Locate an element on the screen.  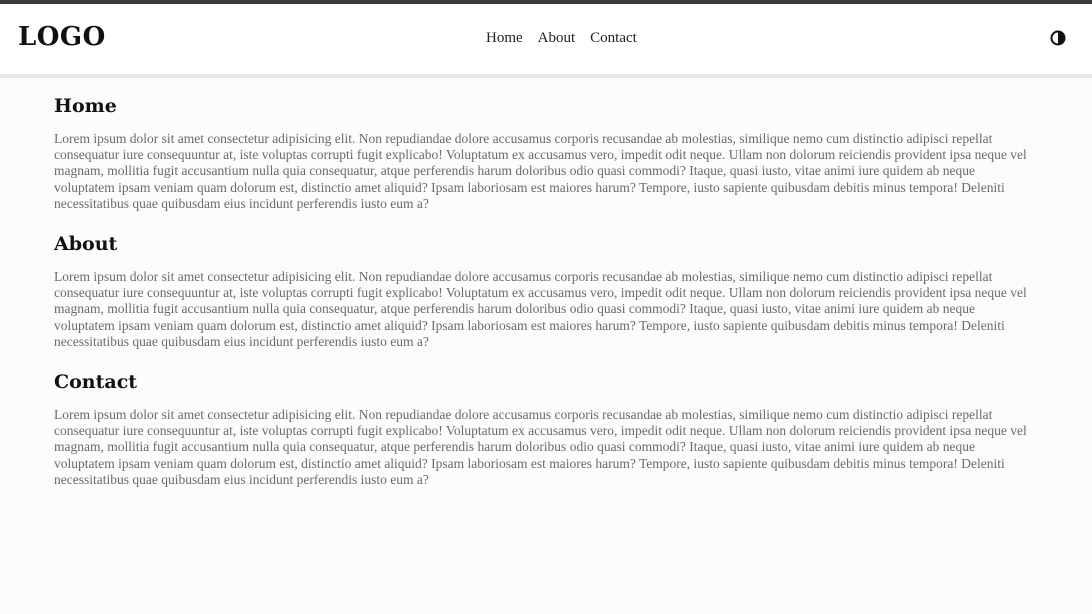
logo: LOGO is located at coordinates (62, 37).